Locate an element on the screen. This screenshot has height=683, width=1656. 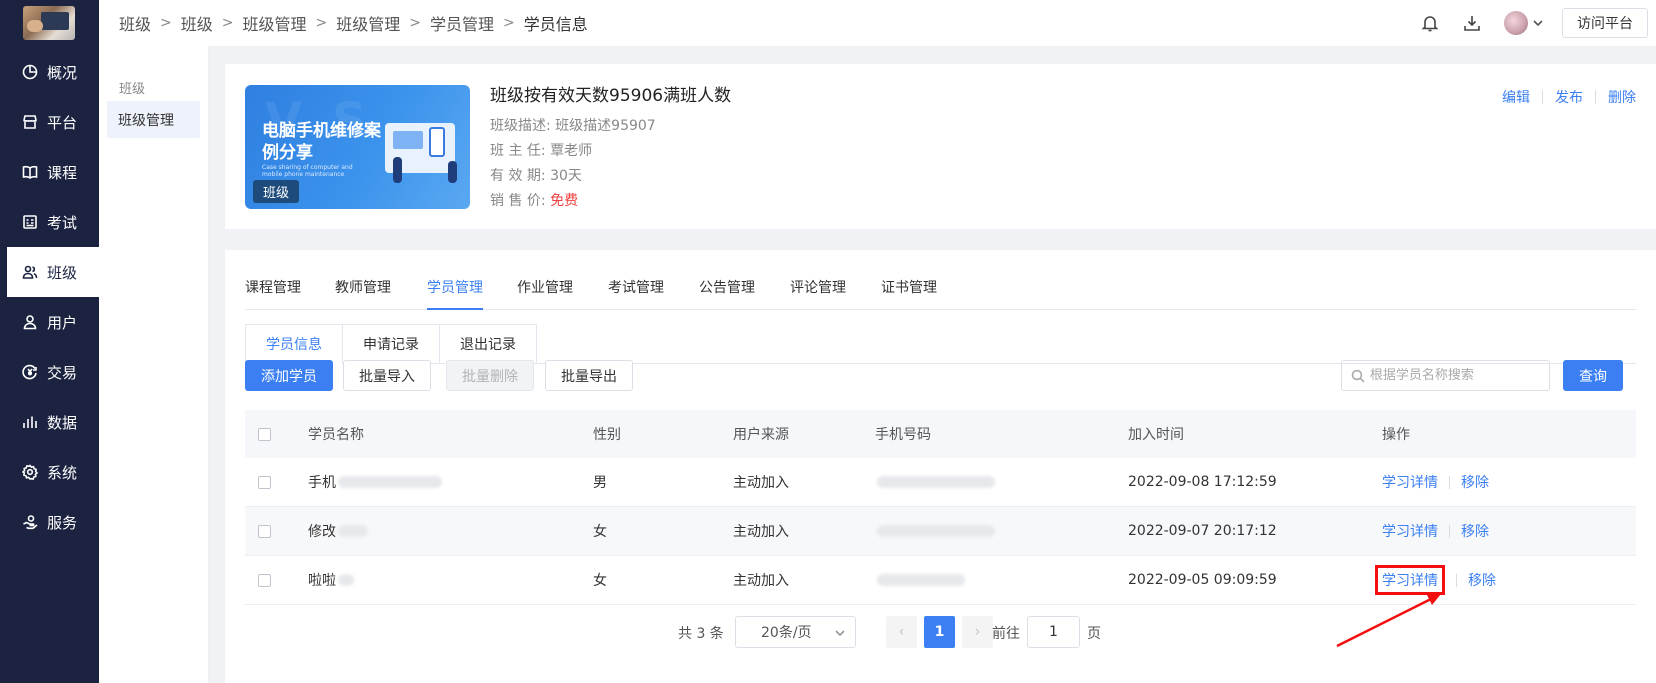
logo is located at coordinates (49, 23).